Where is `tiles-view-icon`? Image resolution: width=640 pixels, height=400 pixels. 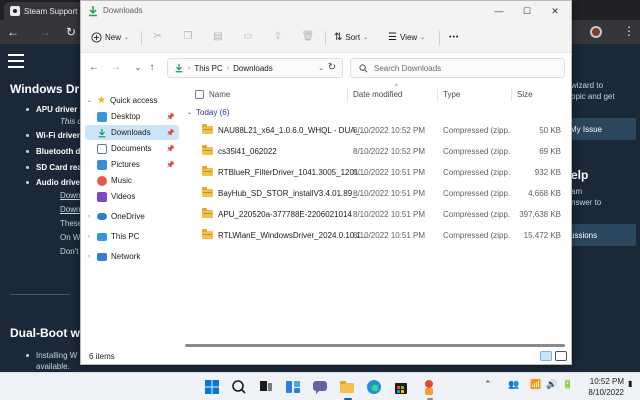
tiles-view-icon is located at coordinates (561, 356).